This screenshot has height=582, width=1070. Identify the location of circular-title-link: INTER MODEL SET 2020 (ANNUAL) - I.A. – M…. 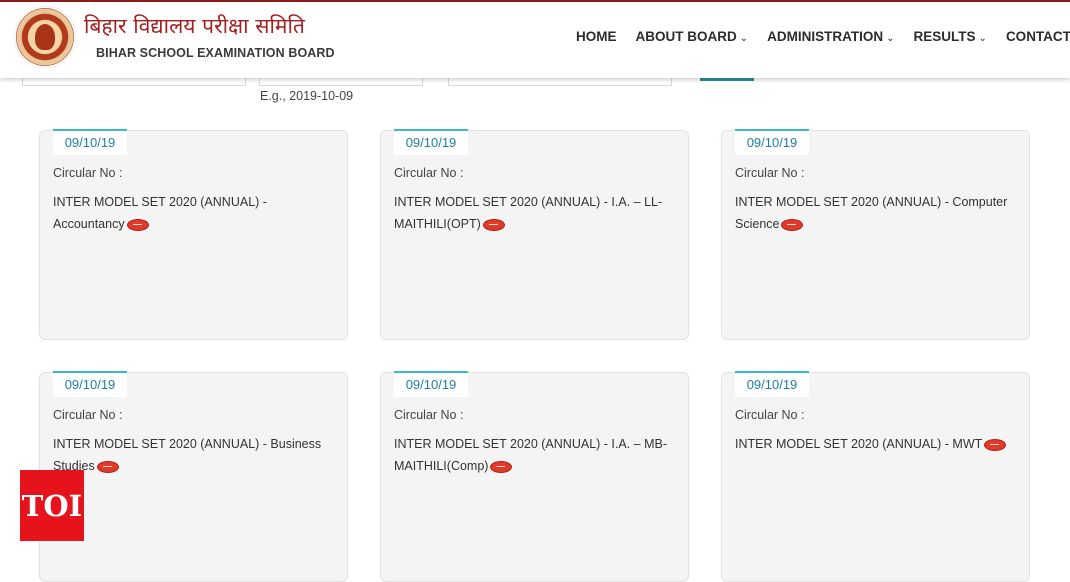
(534, 455).